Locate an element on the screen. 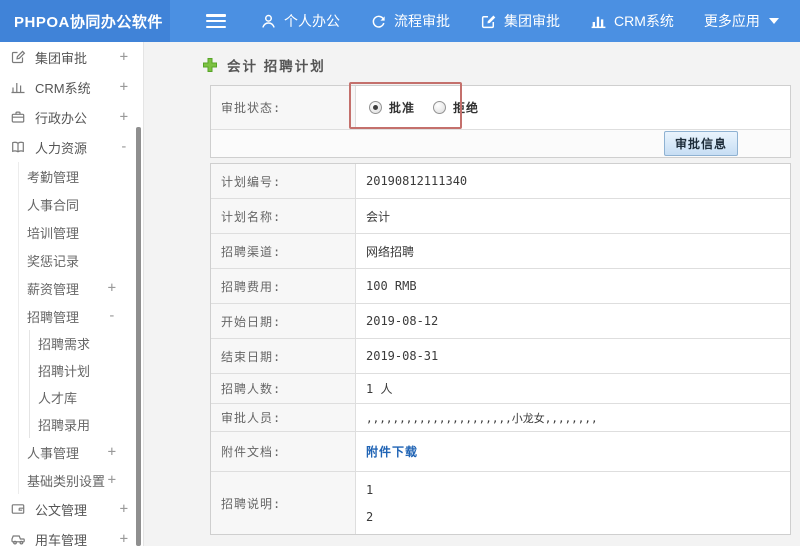 This screenshot has width=800, height=546. sidebar-scrollbar-thumb is located at coordinates (138, 336).